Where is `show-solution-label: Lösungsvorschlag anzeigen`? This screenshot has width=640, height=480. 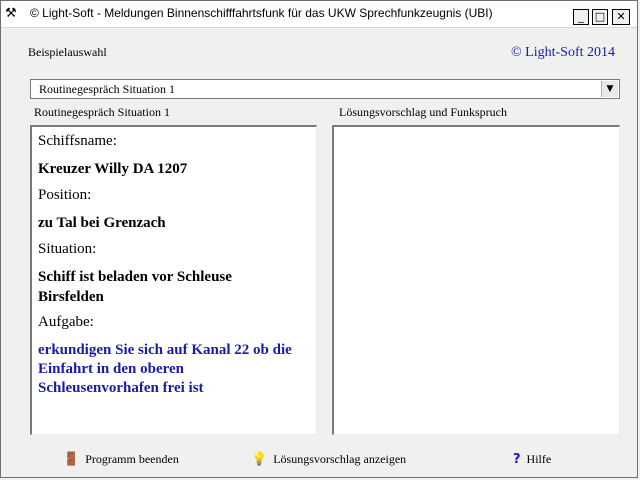
show-solution-label: Lösungsvorschlag anzeigen is located at coordinates (340, 458).